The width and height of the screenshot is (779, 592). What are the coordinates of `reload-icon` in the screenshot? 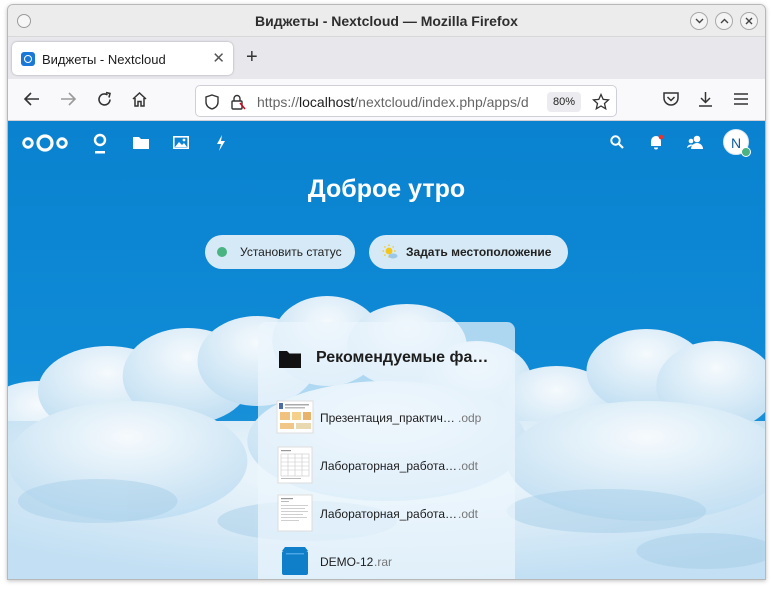 It's located at (104, 99).